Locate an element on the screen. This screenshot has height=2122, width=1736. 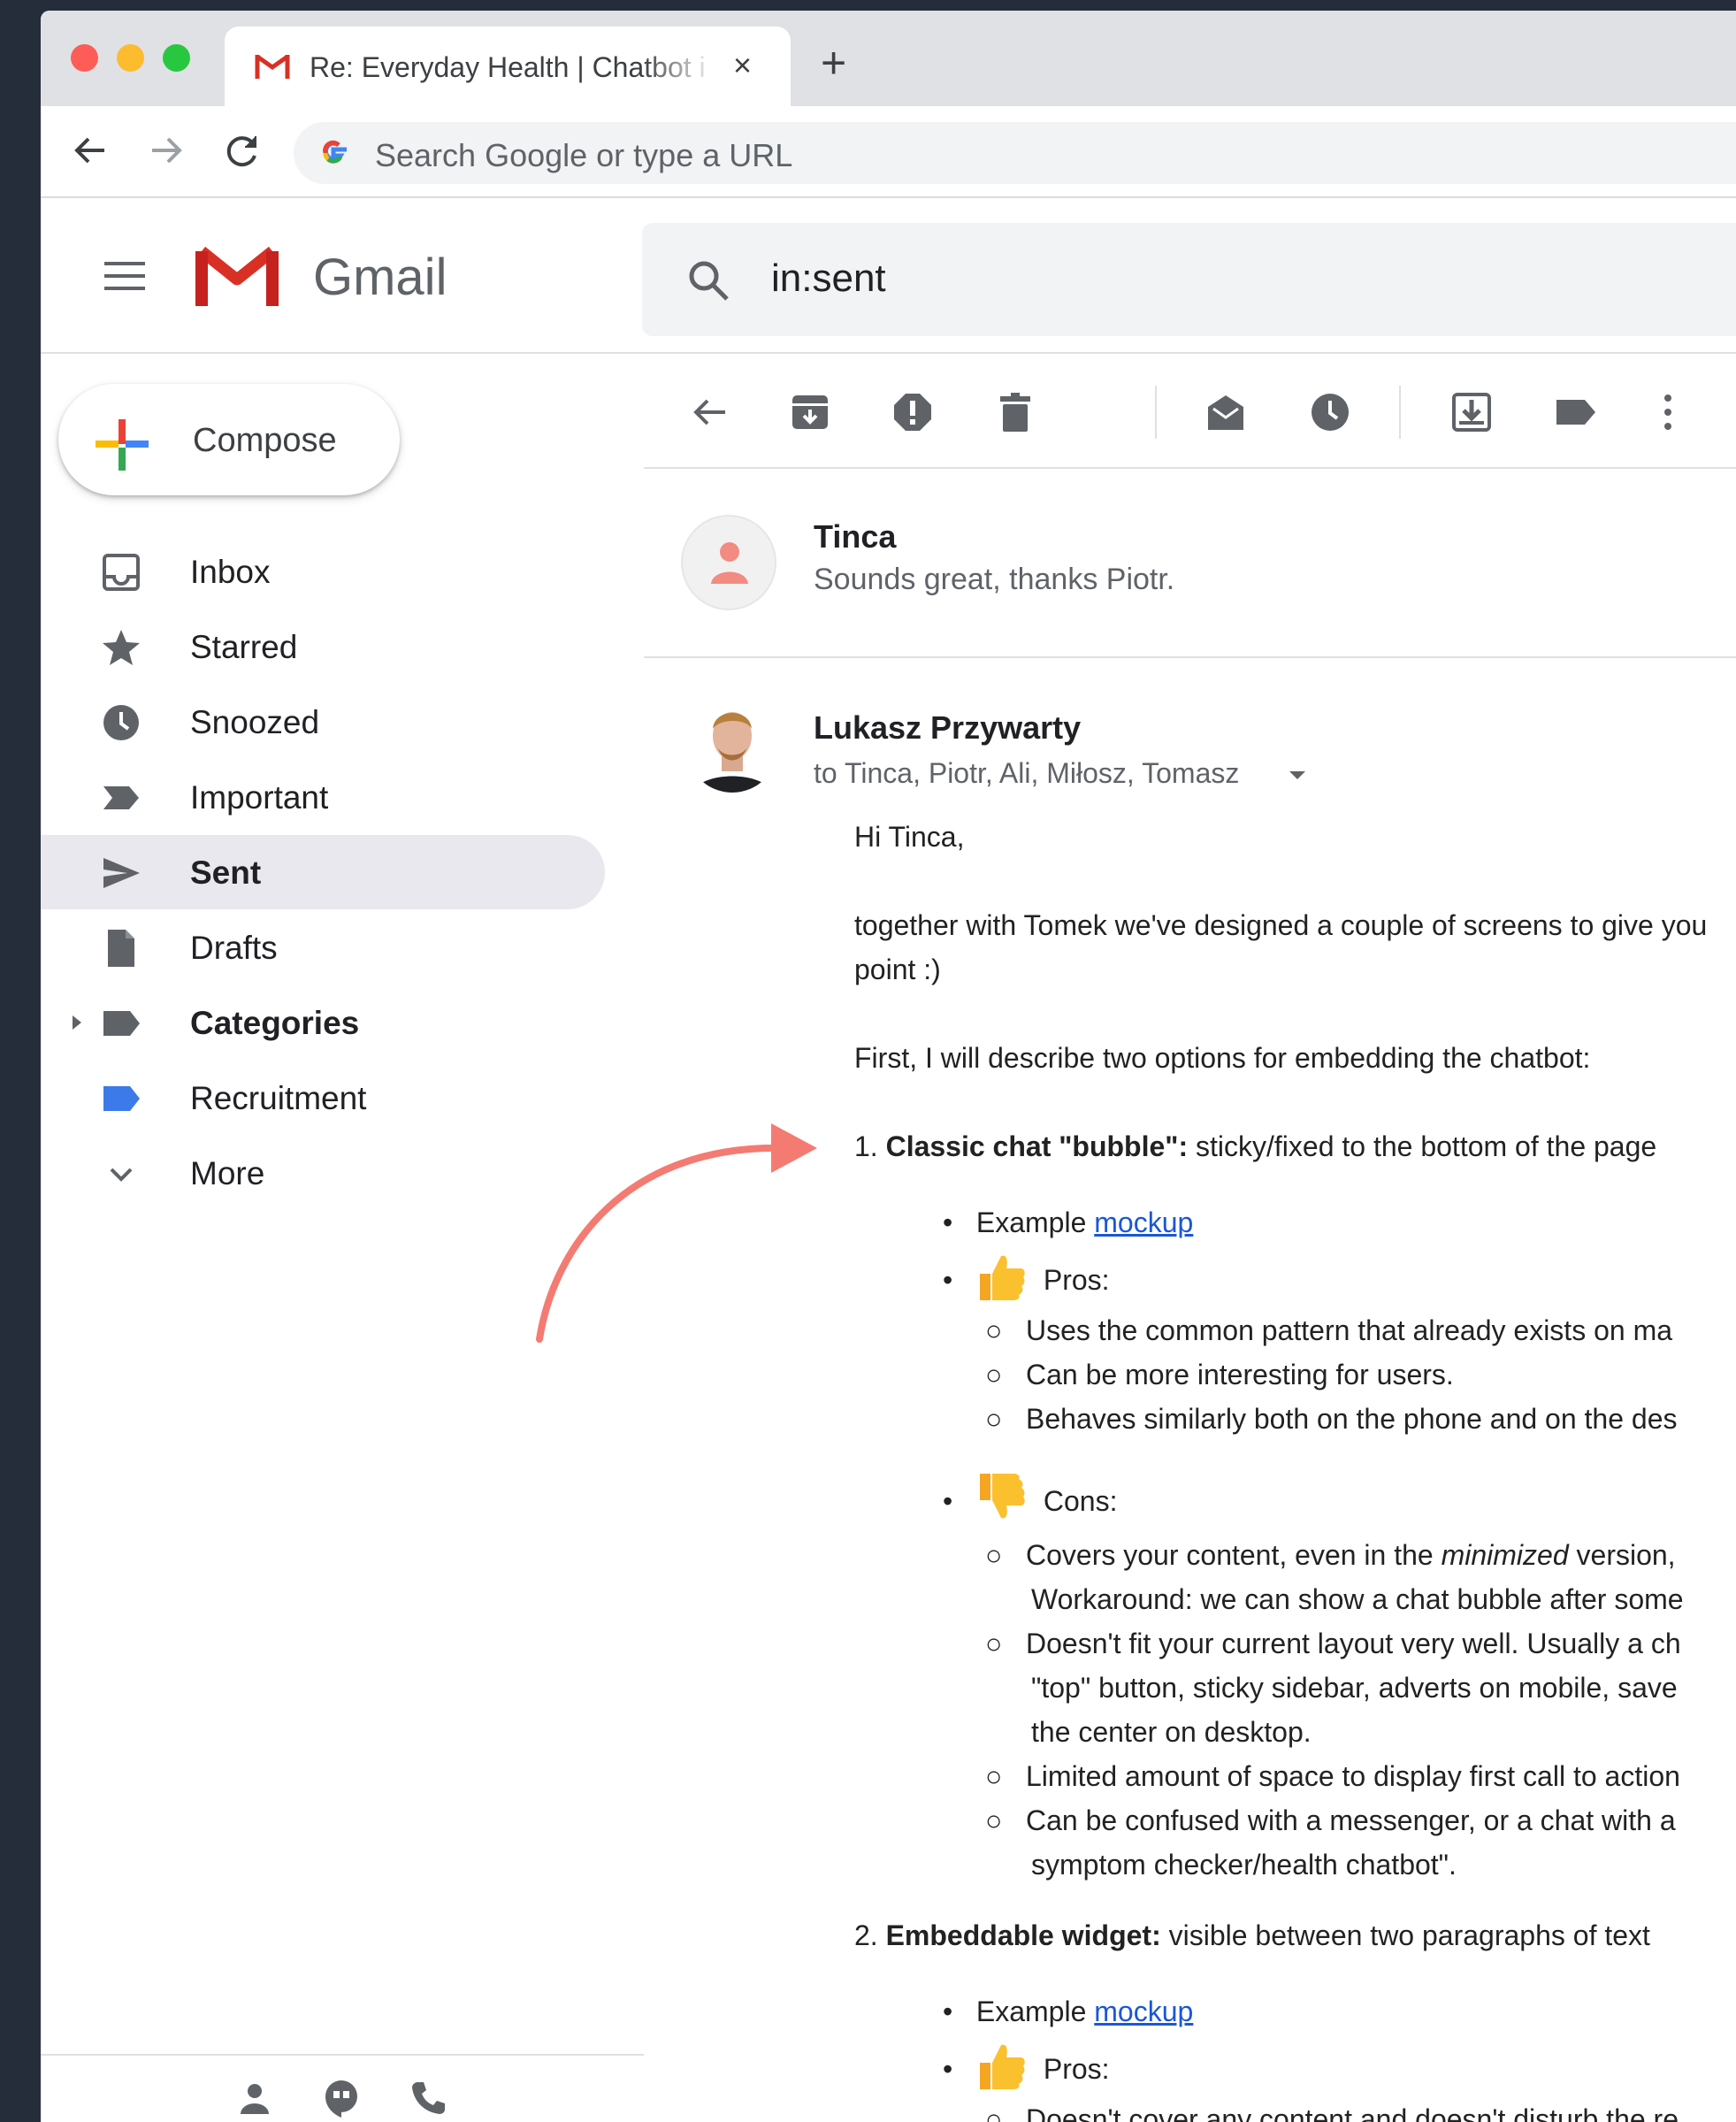
expand-caret-icon is located at coordinates (77, 1022).